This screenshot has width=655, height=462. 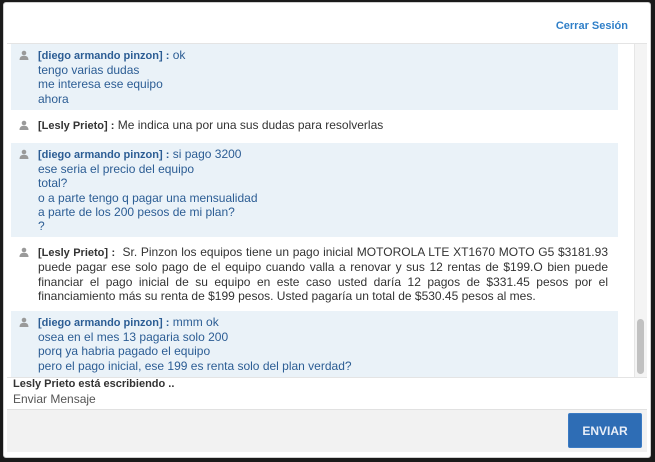 What do you see at coordinates (148, 197) in the screenshot?
I see `message-text: o a parte tengo q pagar una mensualidad` at bounding box center [148, 197].